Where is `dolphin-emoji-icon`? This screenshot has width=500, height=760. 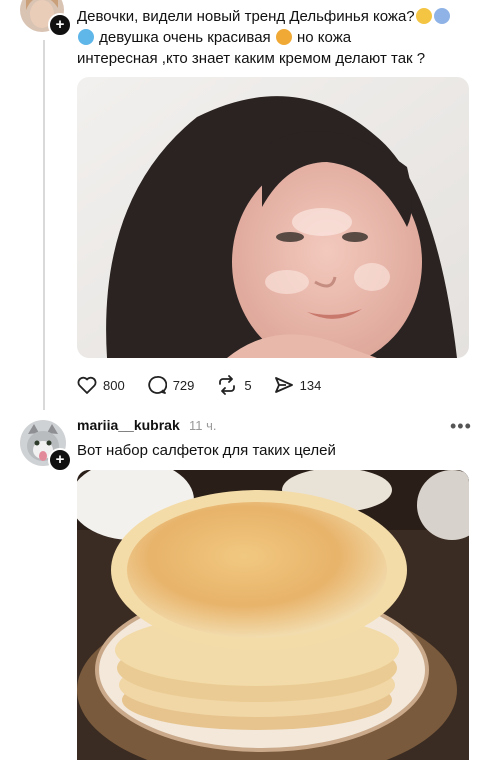 dolphin-emoji-icon is located at coordinates (86, 37).